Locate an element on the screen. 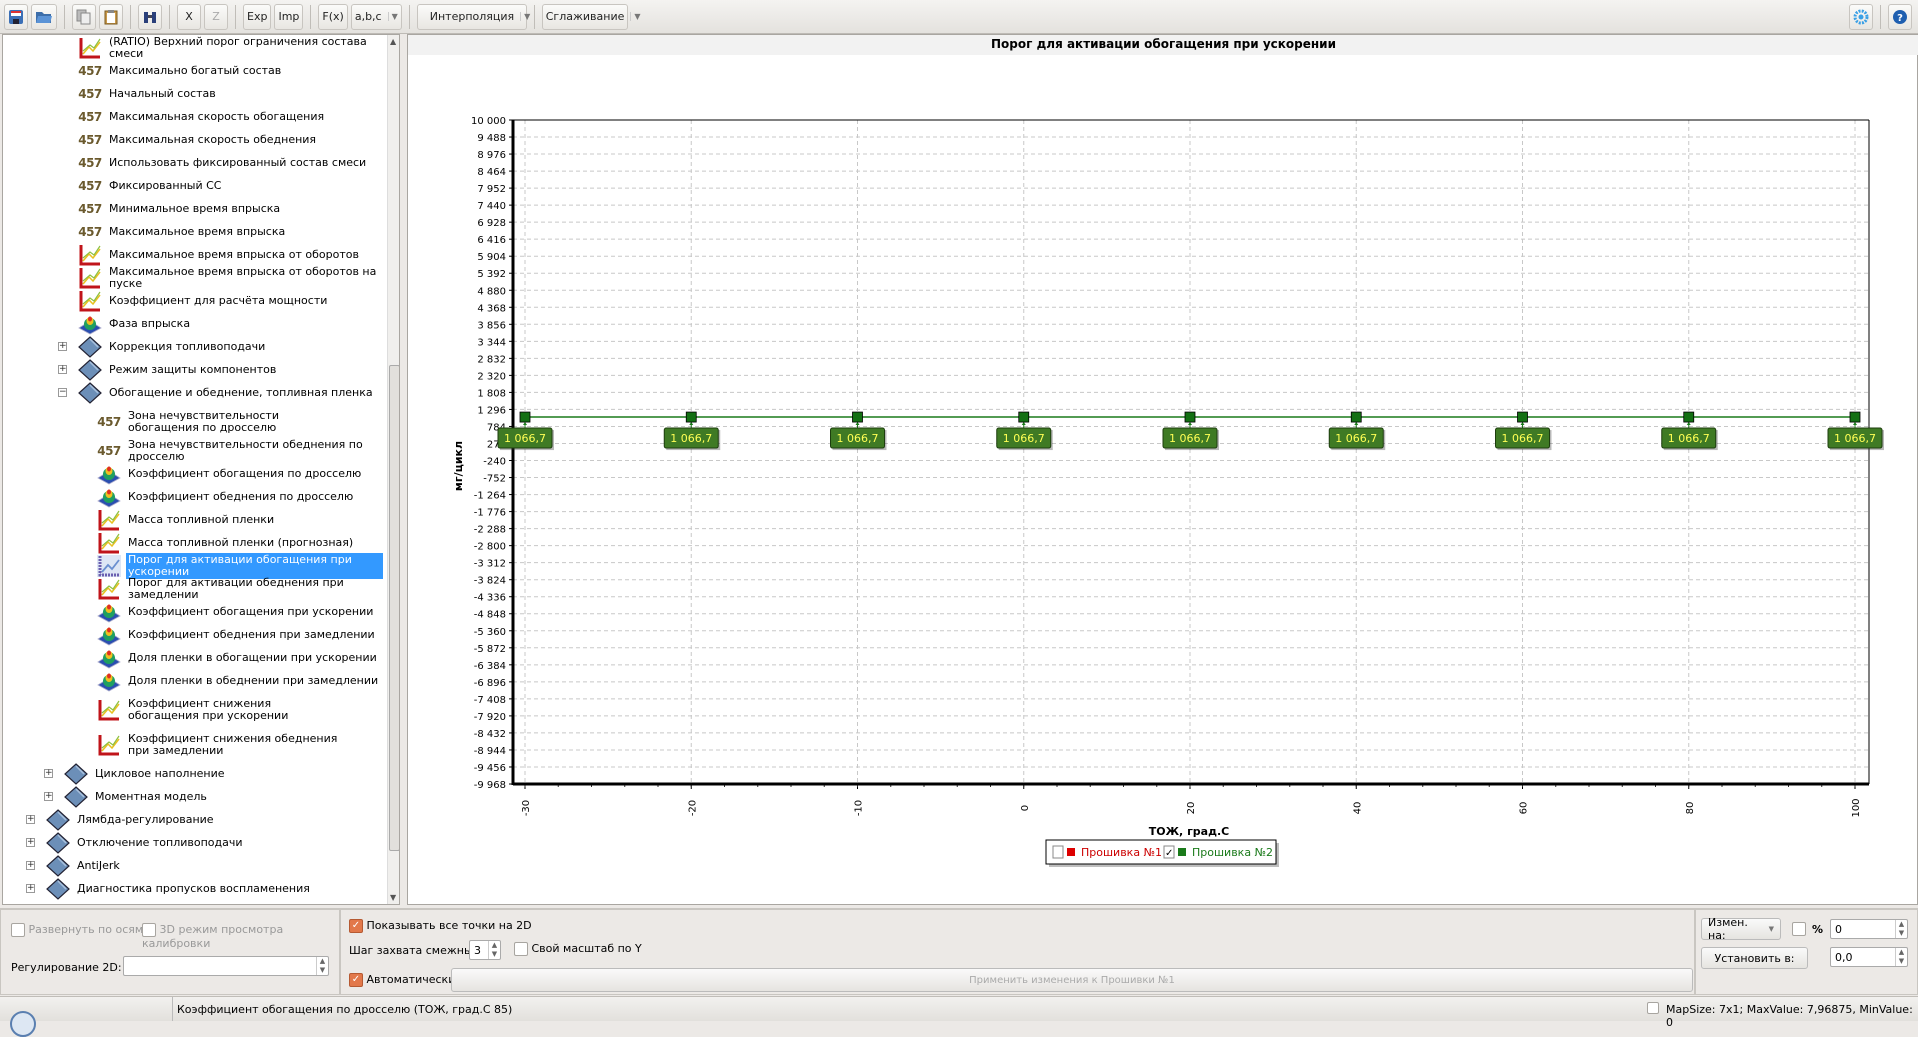 The height and width of the screenshot is (1037, 1918). legend-series-2-label: Прошивка №2 is located at coordinates (1232, 852).